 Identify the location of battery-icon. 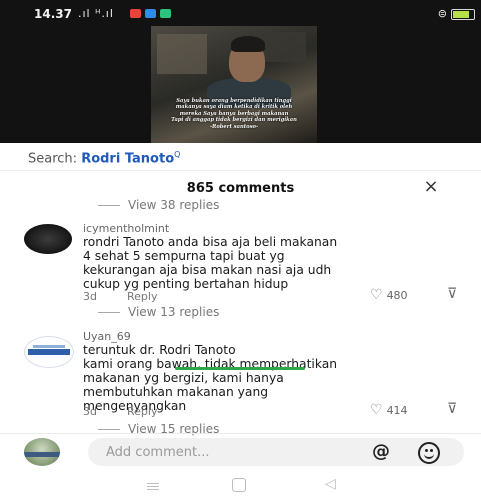
(463, 14).